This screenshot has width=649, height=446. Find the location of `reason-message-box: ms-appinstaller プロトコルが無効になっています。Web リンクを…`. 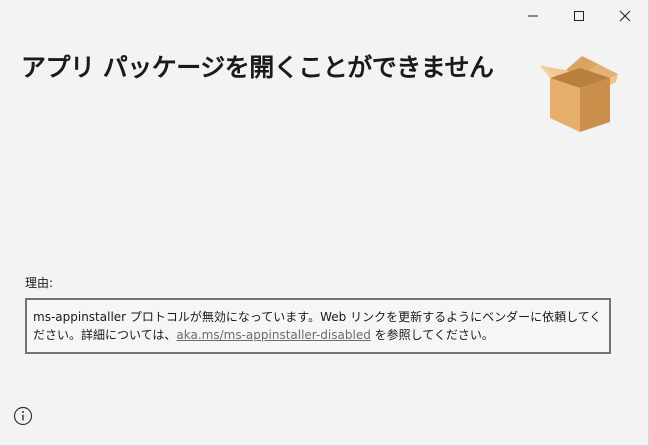

reason-message-box: ms-appinstaller プロトコルが無効になっています。Web リンクを… is located at coordinates (318, 326).